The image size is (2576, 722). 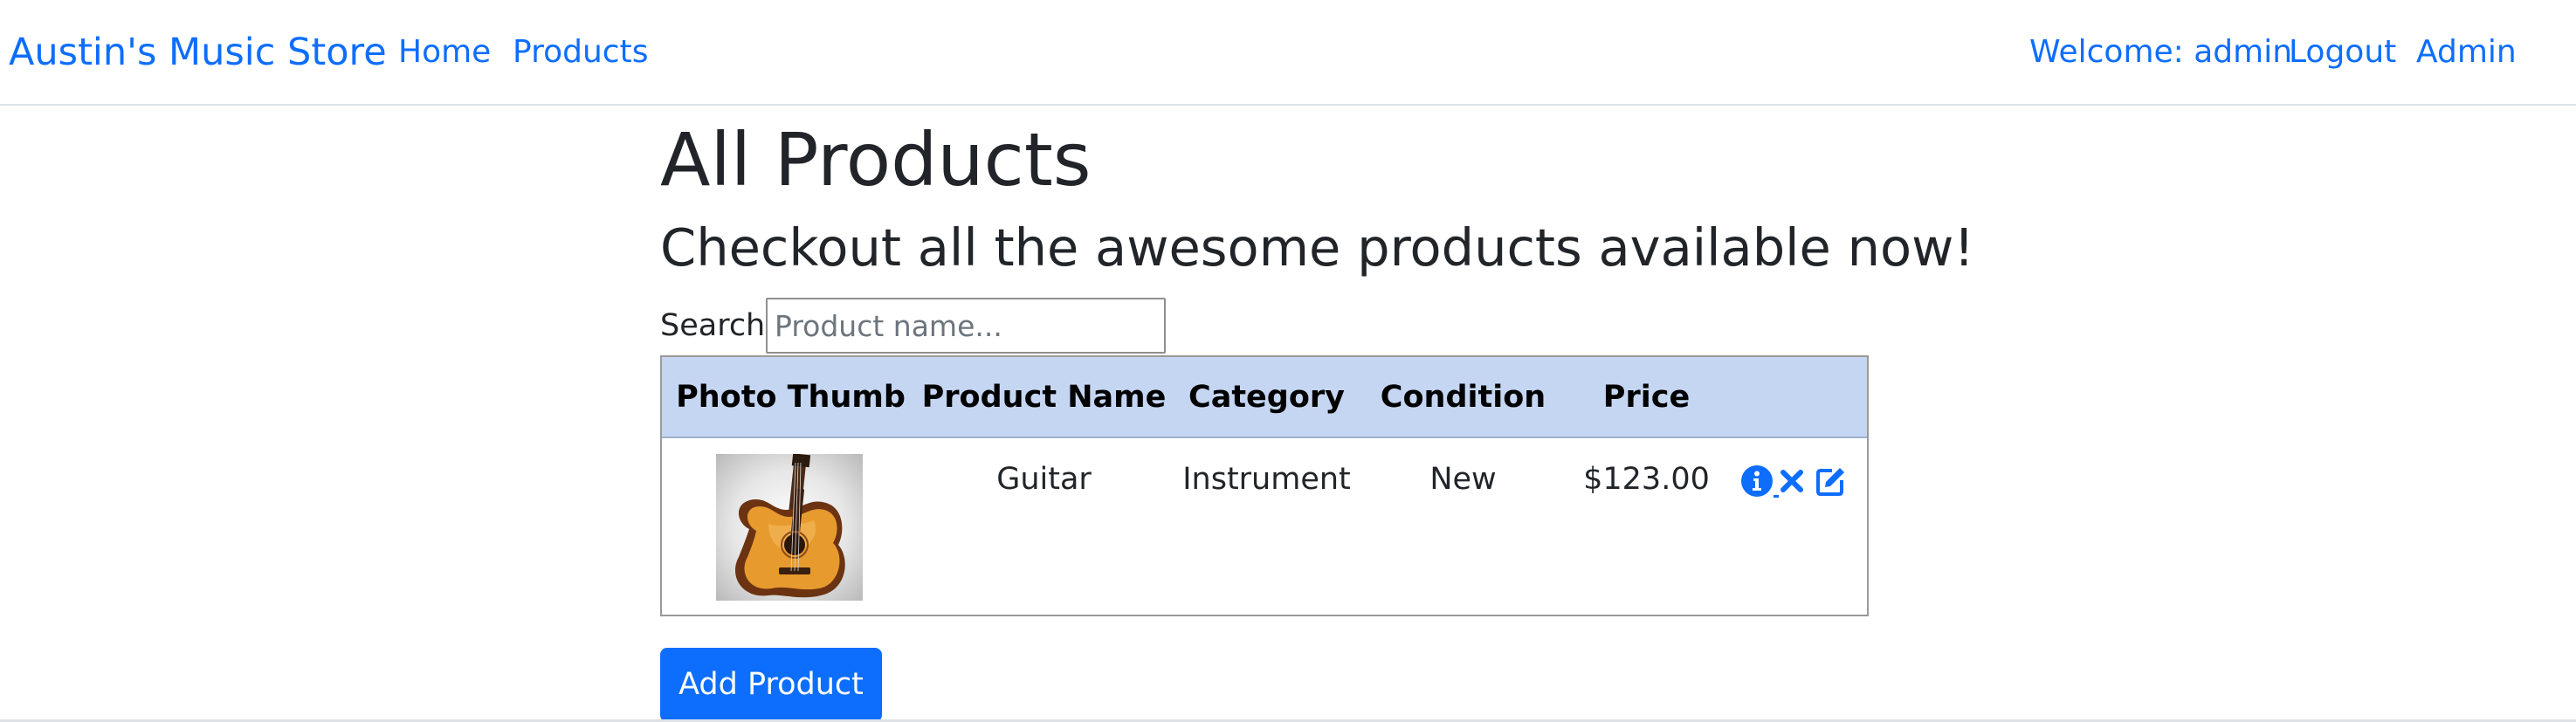 What do you see at coordinates (2466, 52) in the screenshot?
I see `nav-admin-link: Admin` at bounding box center [2466, 52].